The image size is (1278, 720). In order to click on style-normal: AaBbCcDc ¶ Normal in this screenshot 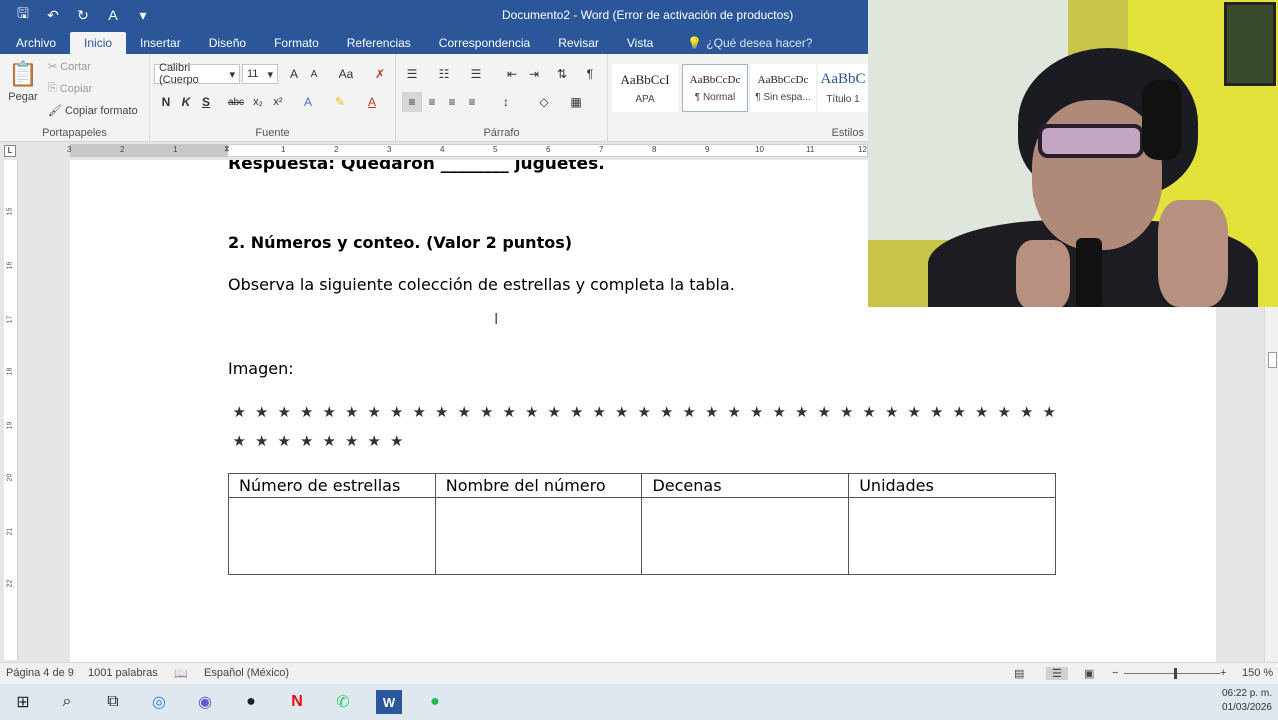, I will do `click(715, 88)`.